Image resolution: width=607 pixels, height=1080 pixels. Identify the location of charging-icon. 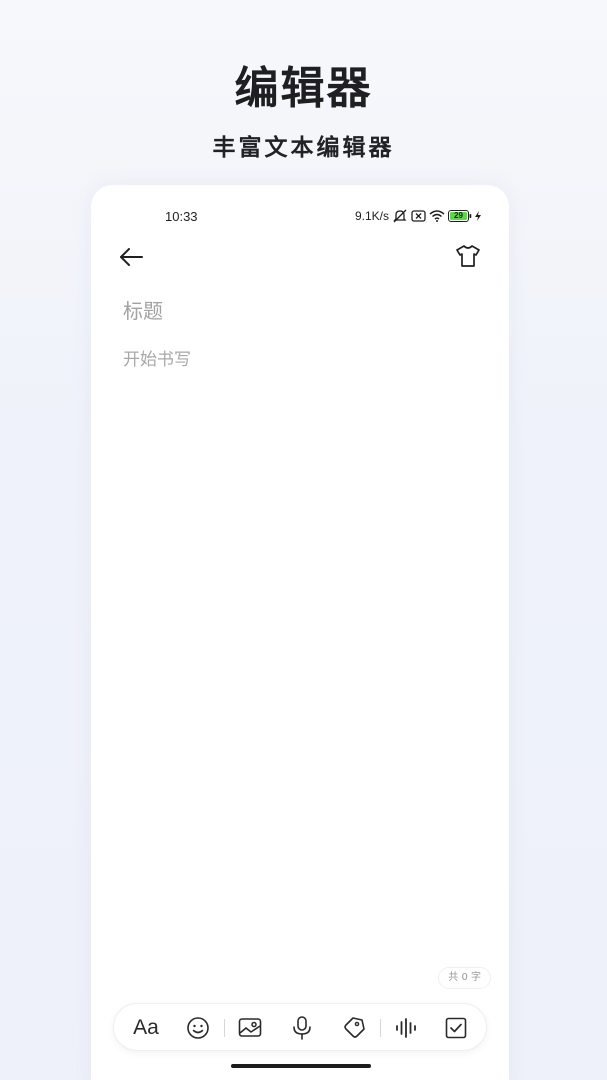
(478, 216).